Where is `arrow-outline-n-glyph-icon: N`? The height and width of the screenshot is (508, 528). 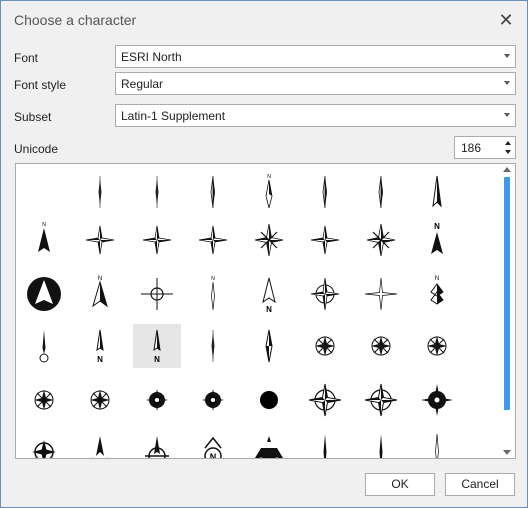
arrow-outline-n-glyph-icon: N is located at coordinates (100, 292).